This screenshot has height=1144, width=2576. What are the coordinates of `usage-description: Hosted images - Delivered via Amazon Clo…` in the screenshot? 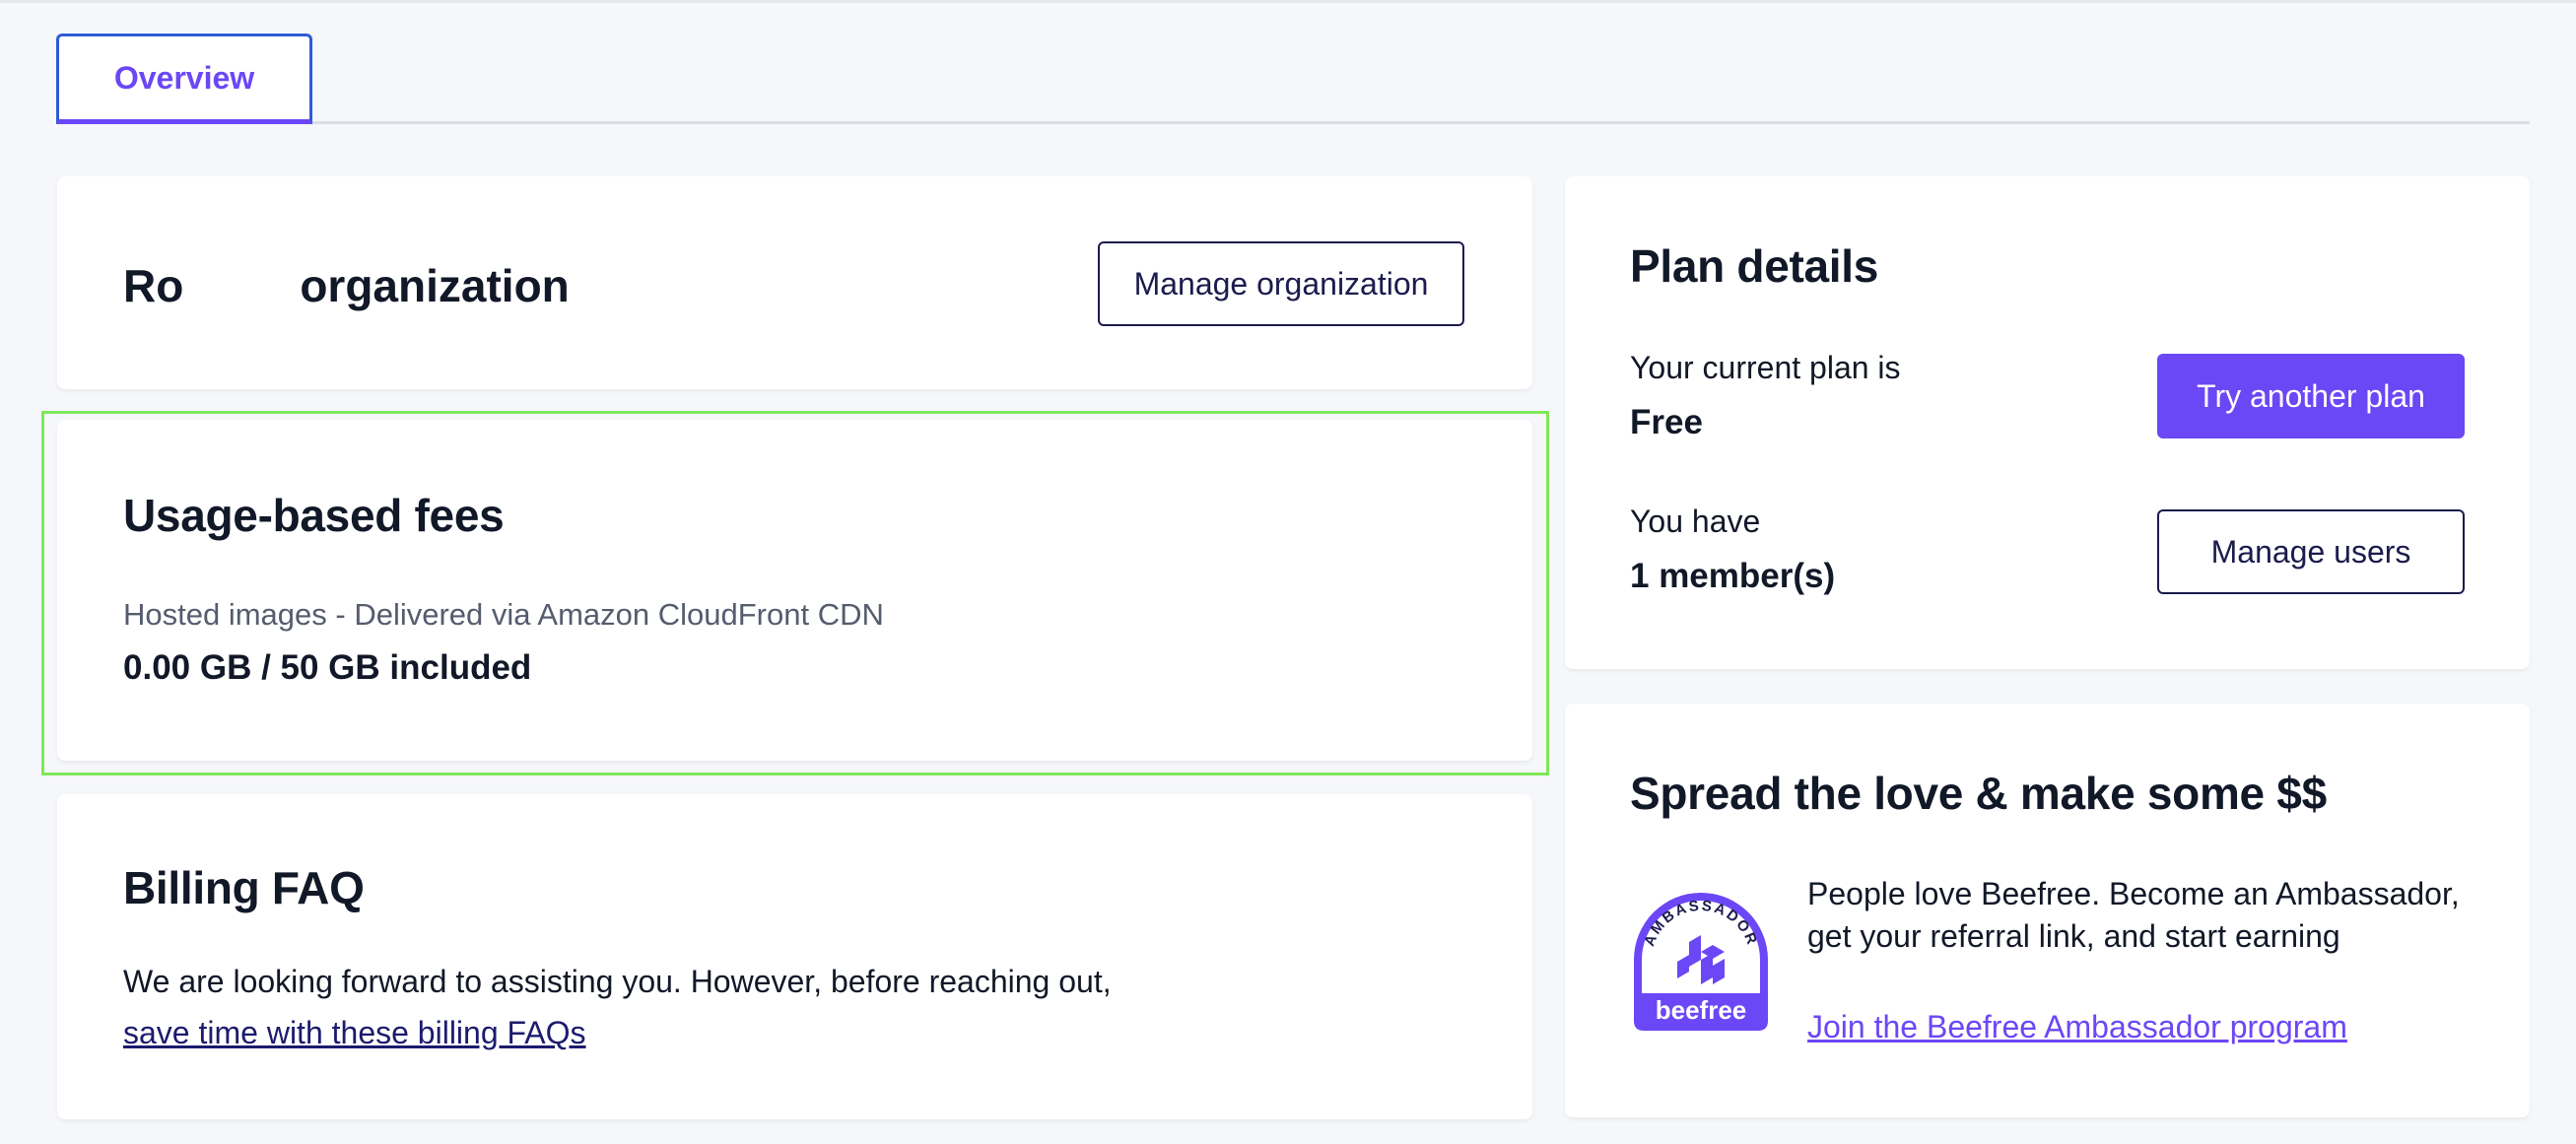 It's located at (503, 614).